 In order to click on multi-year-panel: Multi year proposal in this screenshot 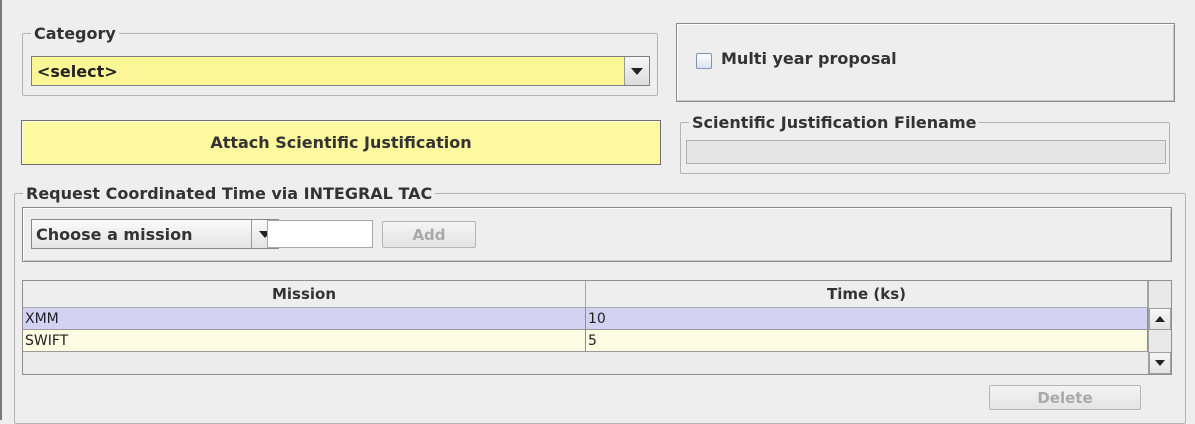, I will do `click(925, 62)`.